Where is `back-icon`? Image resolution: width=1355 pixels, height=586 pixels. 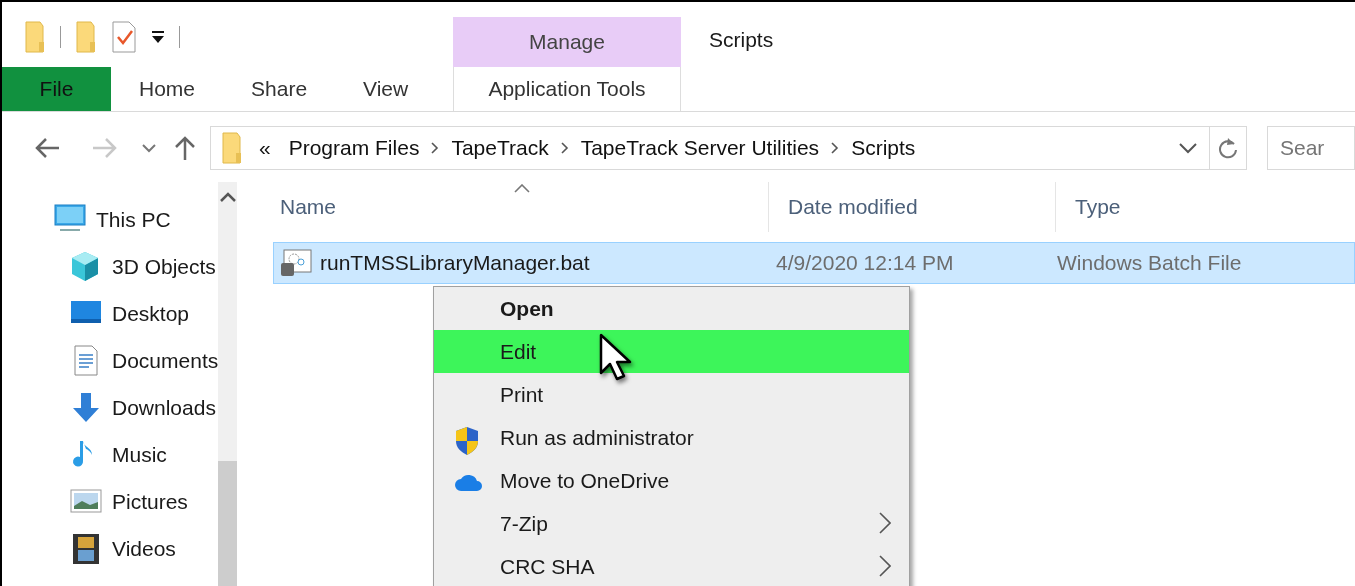
back-icon is located at coordinates (47, 148).